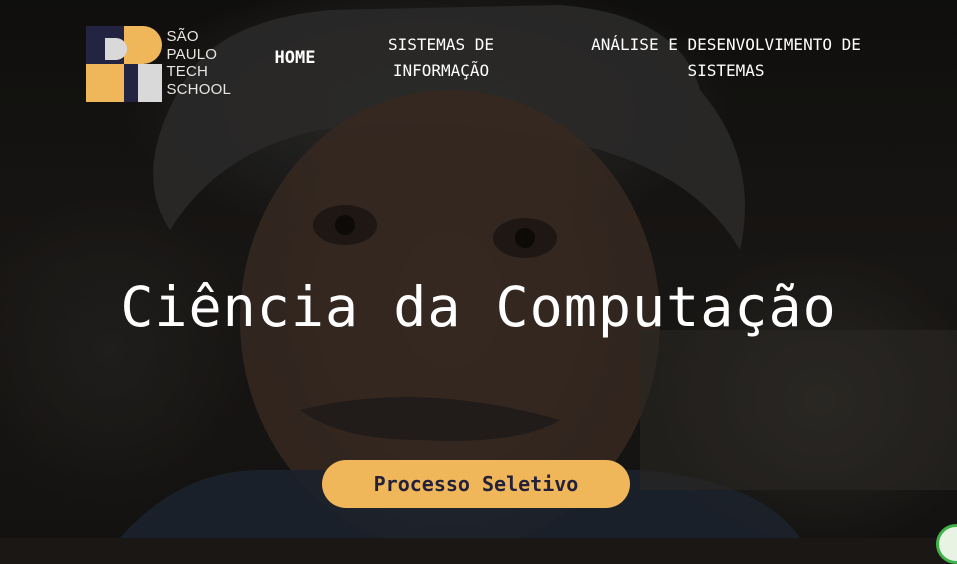 This screenshot has width=957, height=564. I want to click on logo-line: SÃO, so click(182, 36).